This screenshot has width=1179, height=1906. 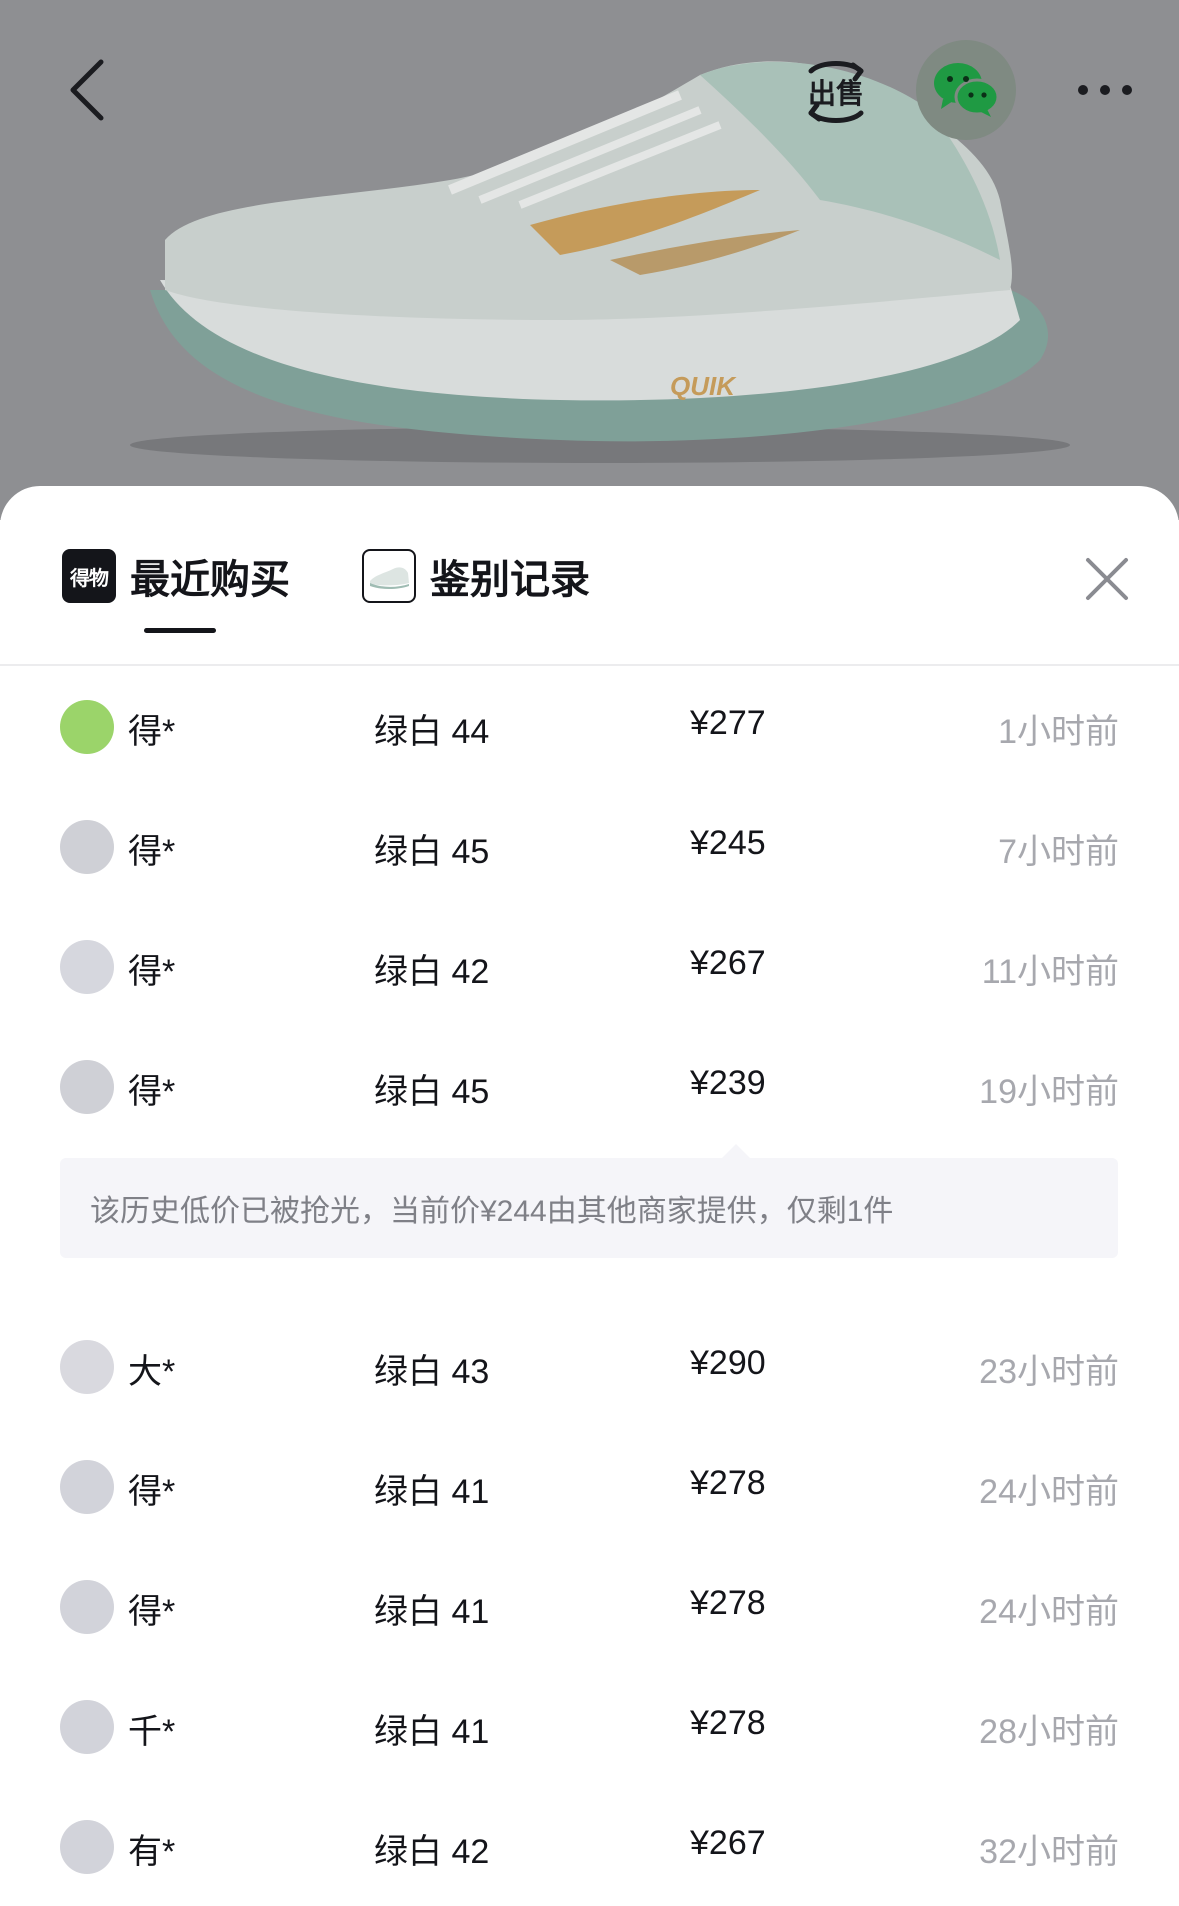 What do you see at coordinates (703, 386) in the screenshot?
I see `svg-text: QUIK` at bounding box center [703, 386].